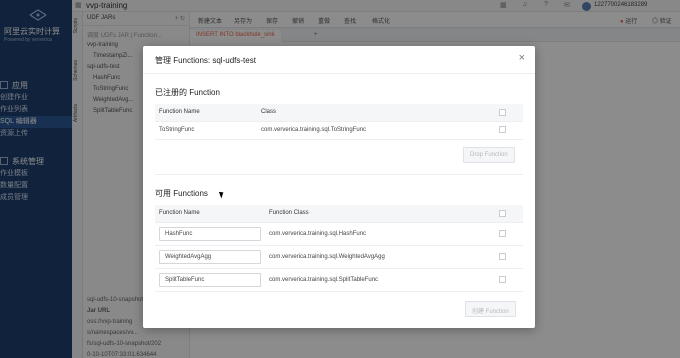 The width and height of the screenshot is (680, 358). I want to click on table-header-row: Function Name Function Class, so click(339, 214).